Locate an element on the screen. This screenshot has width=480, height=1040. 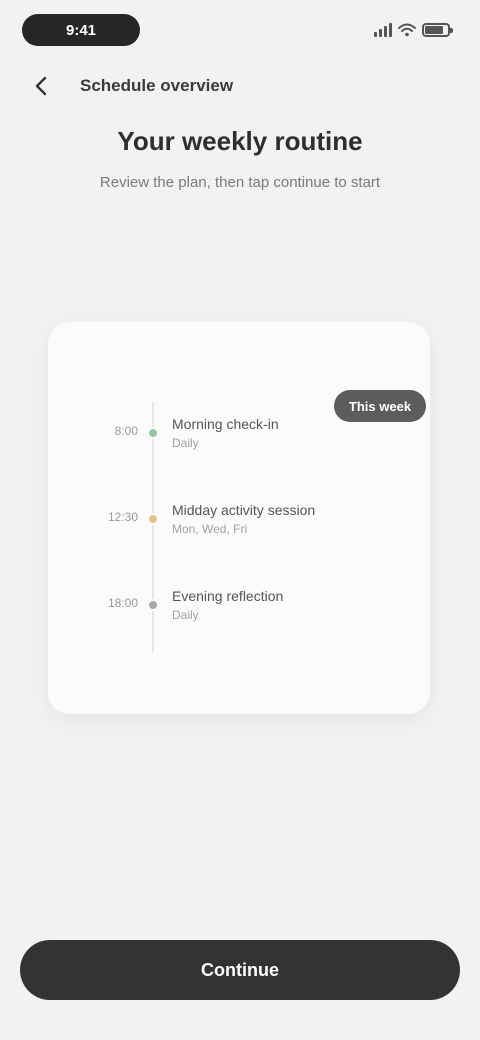
timeline-time: 8:00 is located at coordinates (126, 431).